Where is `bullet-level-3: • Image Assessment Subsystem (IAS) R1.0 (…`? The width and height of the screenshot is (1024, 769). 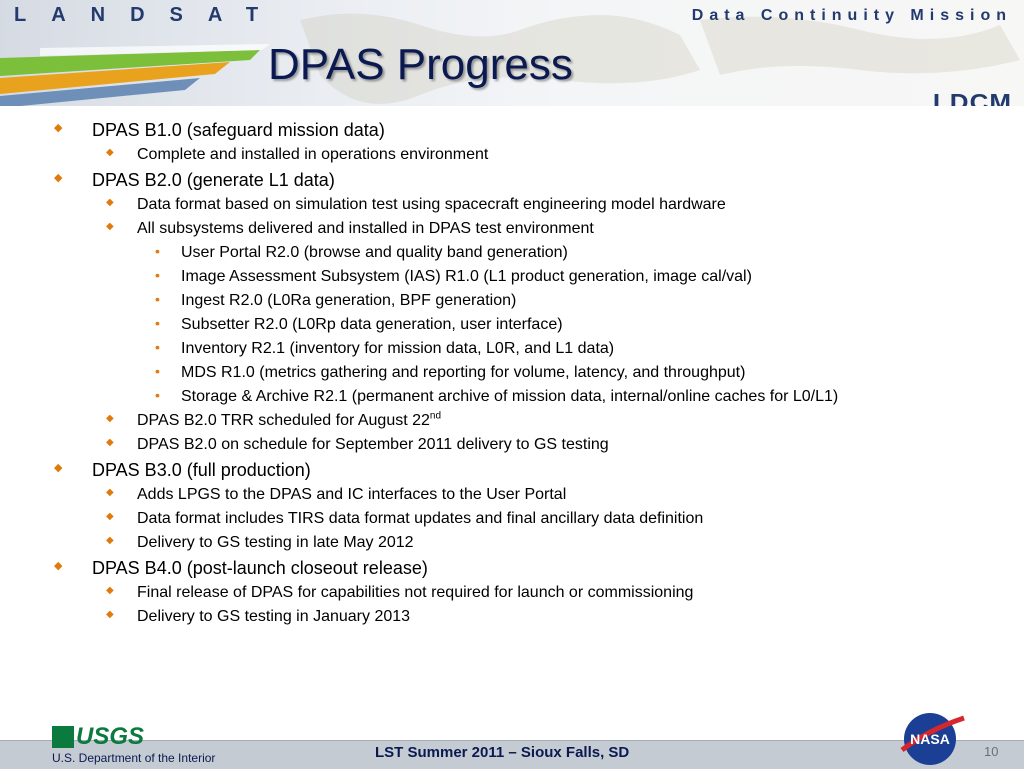
bullet-level-3: • Image Assessment Subsystem (IAS) R1.0 (… is located at coordinates (453, 276).